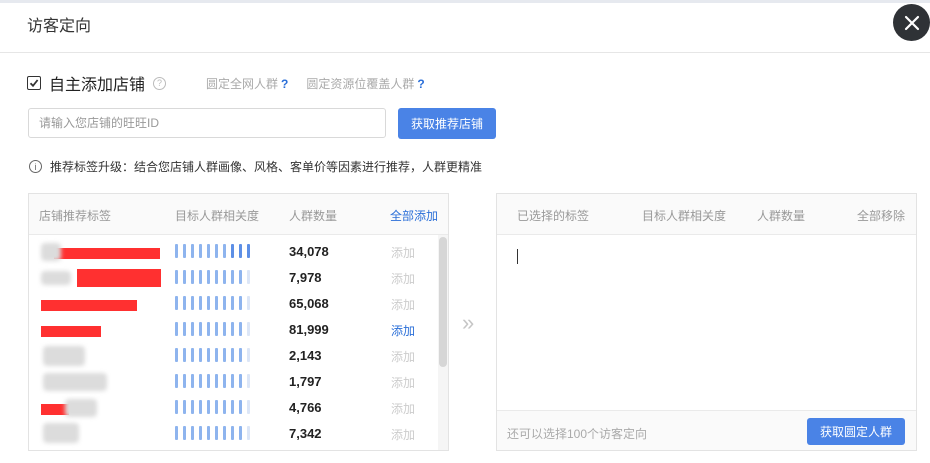 This screenshot has height=463, width=930. I want to click on right-panel-header: 已选择的标签 目标人群相关度 人群数量 全部移除, so click(706, 214).